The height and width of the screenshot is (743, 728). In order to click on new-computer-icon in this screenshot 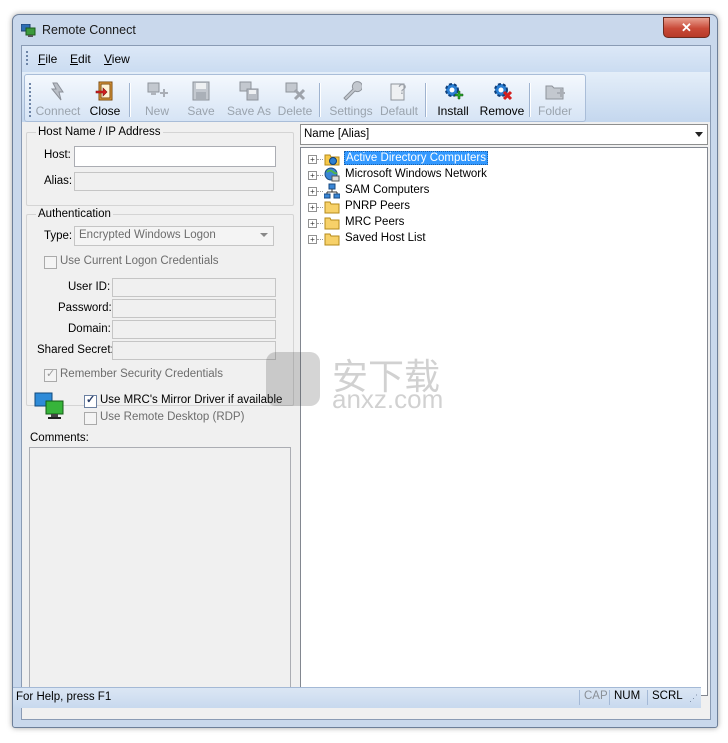, I will do `click(157, 89)`.